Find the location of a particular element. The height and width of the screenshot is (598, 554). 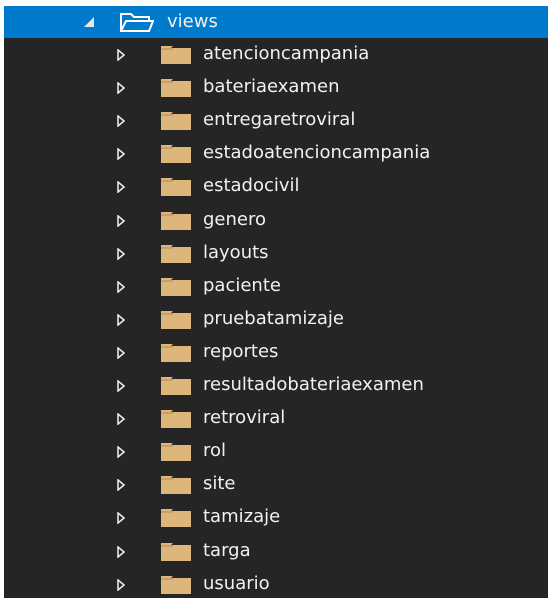

tree-item-genero: genero is located at coordinates (276, 220).